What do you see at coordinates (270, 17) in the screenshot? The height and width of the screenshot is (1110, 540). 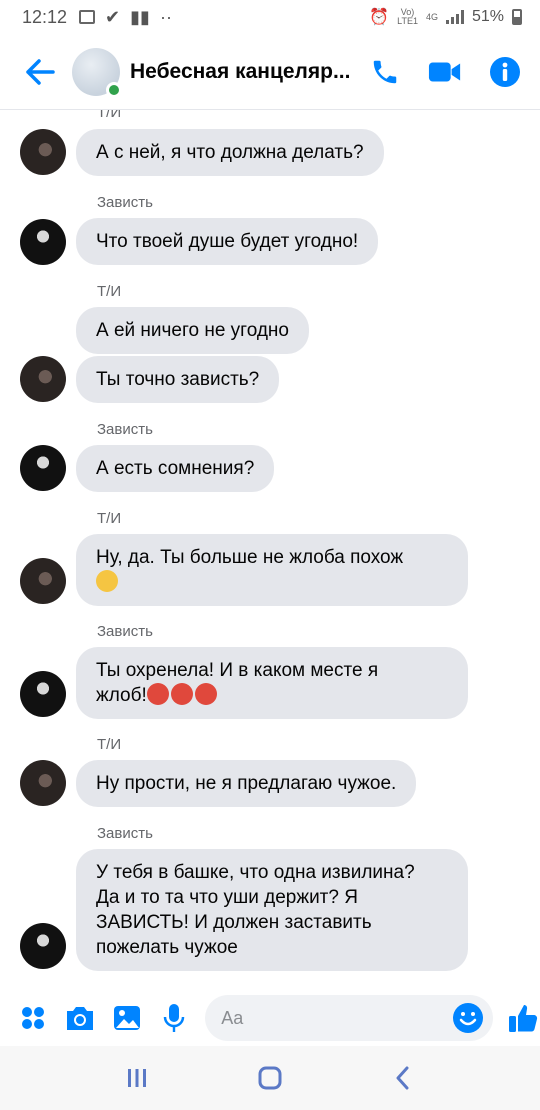 I see `status-bar: 12:12 ✔ ▮▮ ·· ⏰ Vo) LTE1 4G 51%` at bounding box center [270, 17].